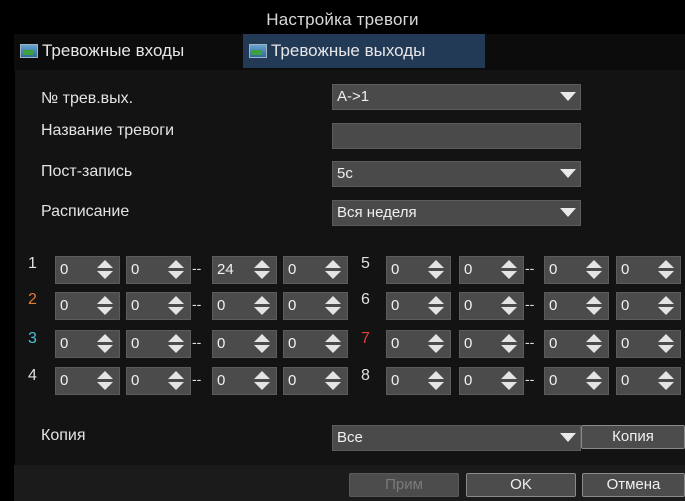 The image size is (685, 501). What do you see at coordinates (342, 19) in the screenshot?
I see `window-title: Настройка тревоги` at bounding box center [342, 19].